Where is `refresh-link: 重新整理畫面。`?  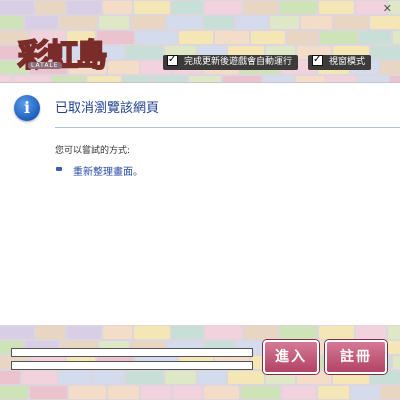
refresh-link: 重新整理畫面。 is located at coordinates (108, 170).